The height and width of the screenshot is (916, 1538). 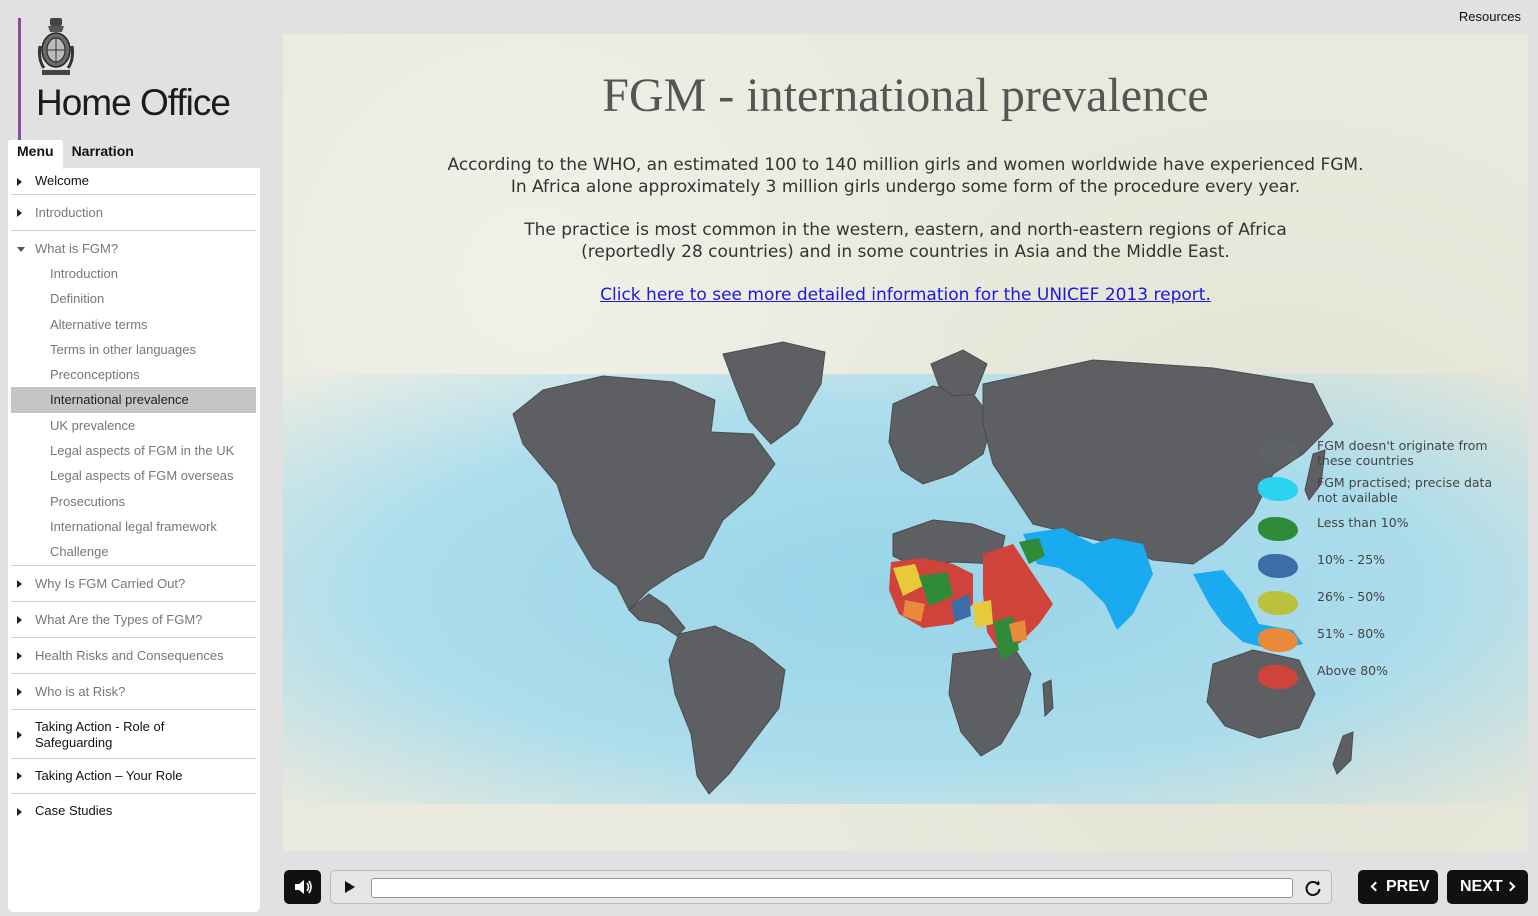 What do you see at coordinates (1343, 753) in the screenshot?
I see `new-zealand` at bounding box center [1343, 753].